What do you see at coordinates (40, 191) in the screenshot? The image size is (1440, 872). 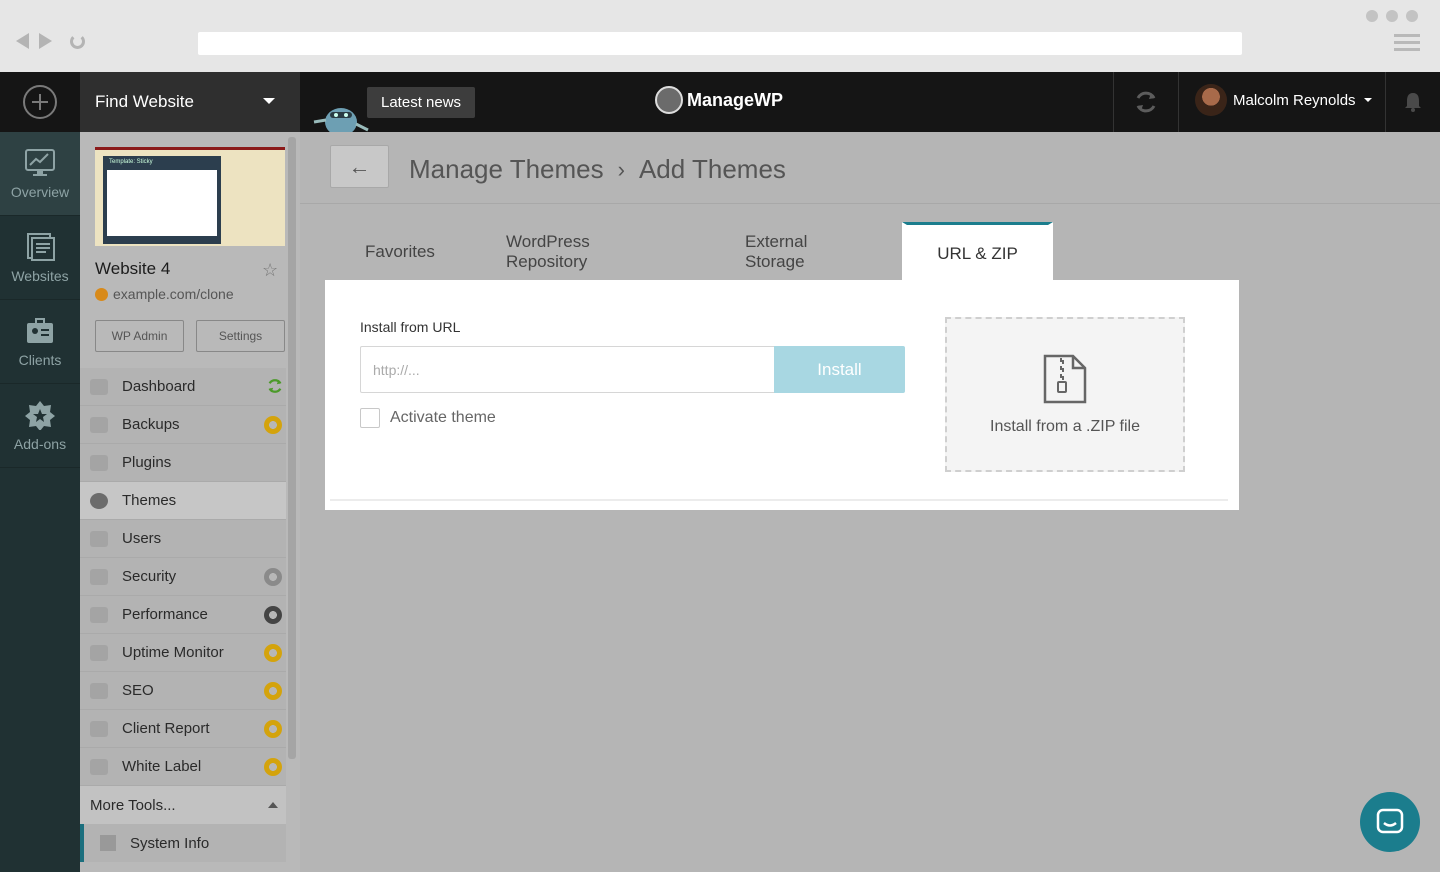 I see `nav-overview-label: Overview` at bounding box center [40, 191].